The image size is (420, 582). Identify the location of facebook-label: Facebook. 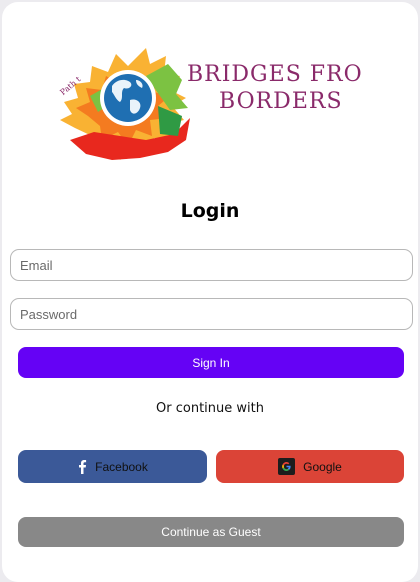
(121, 466).